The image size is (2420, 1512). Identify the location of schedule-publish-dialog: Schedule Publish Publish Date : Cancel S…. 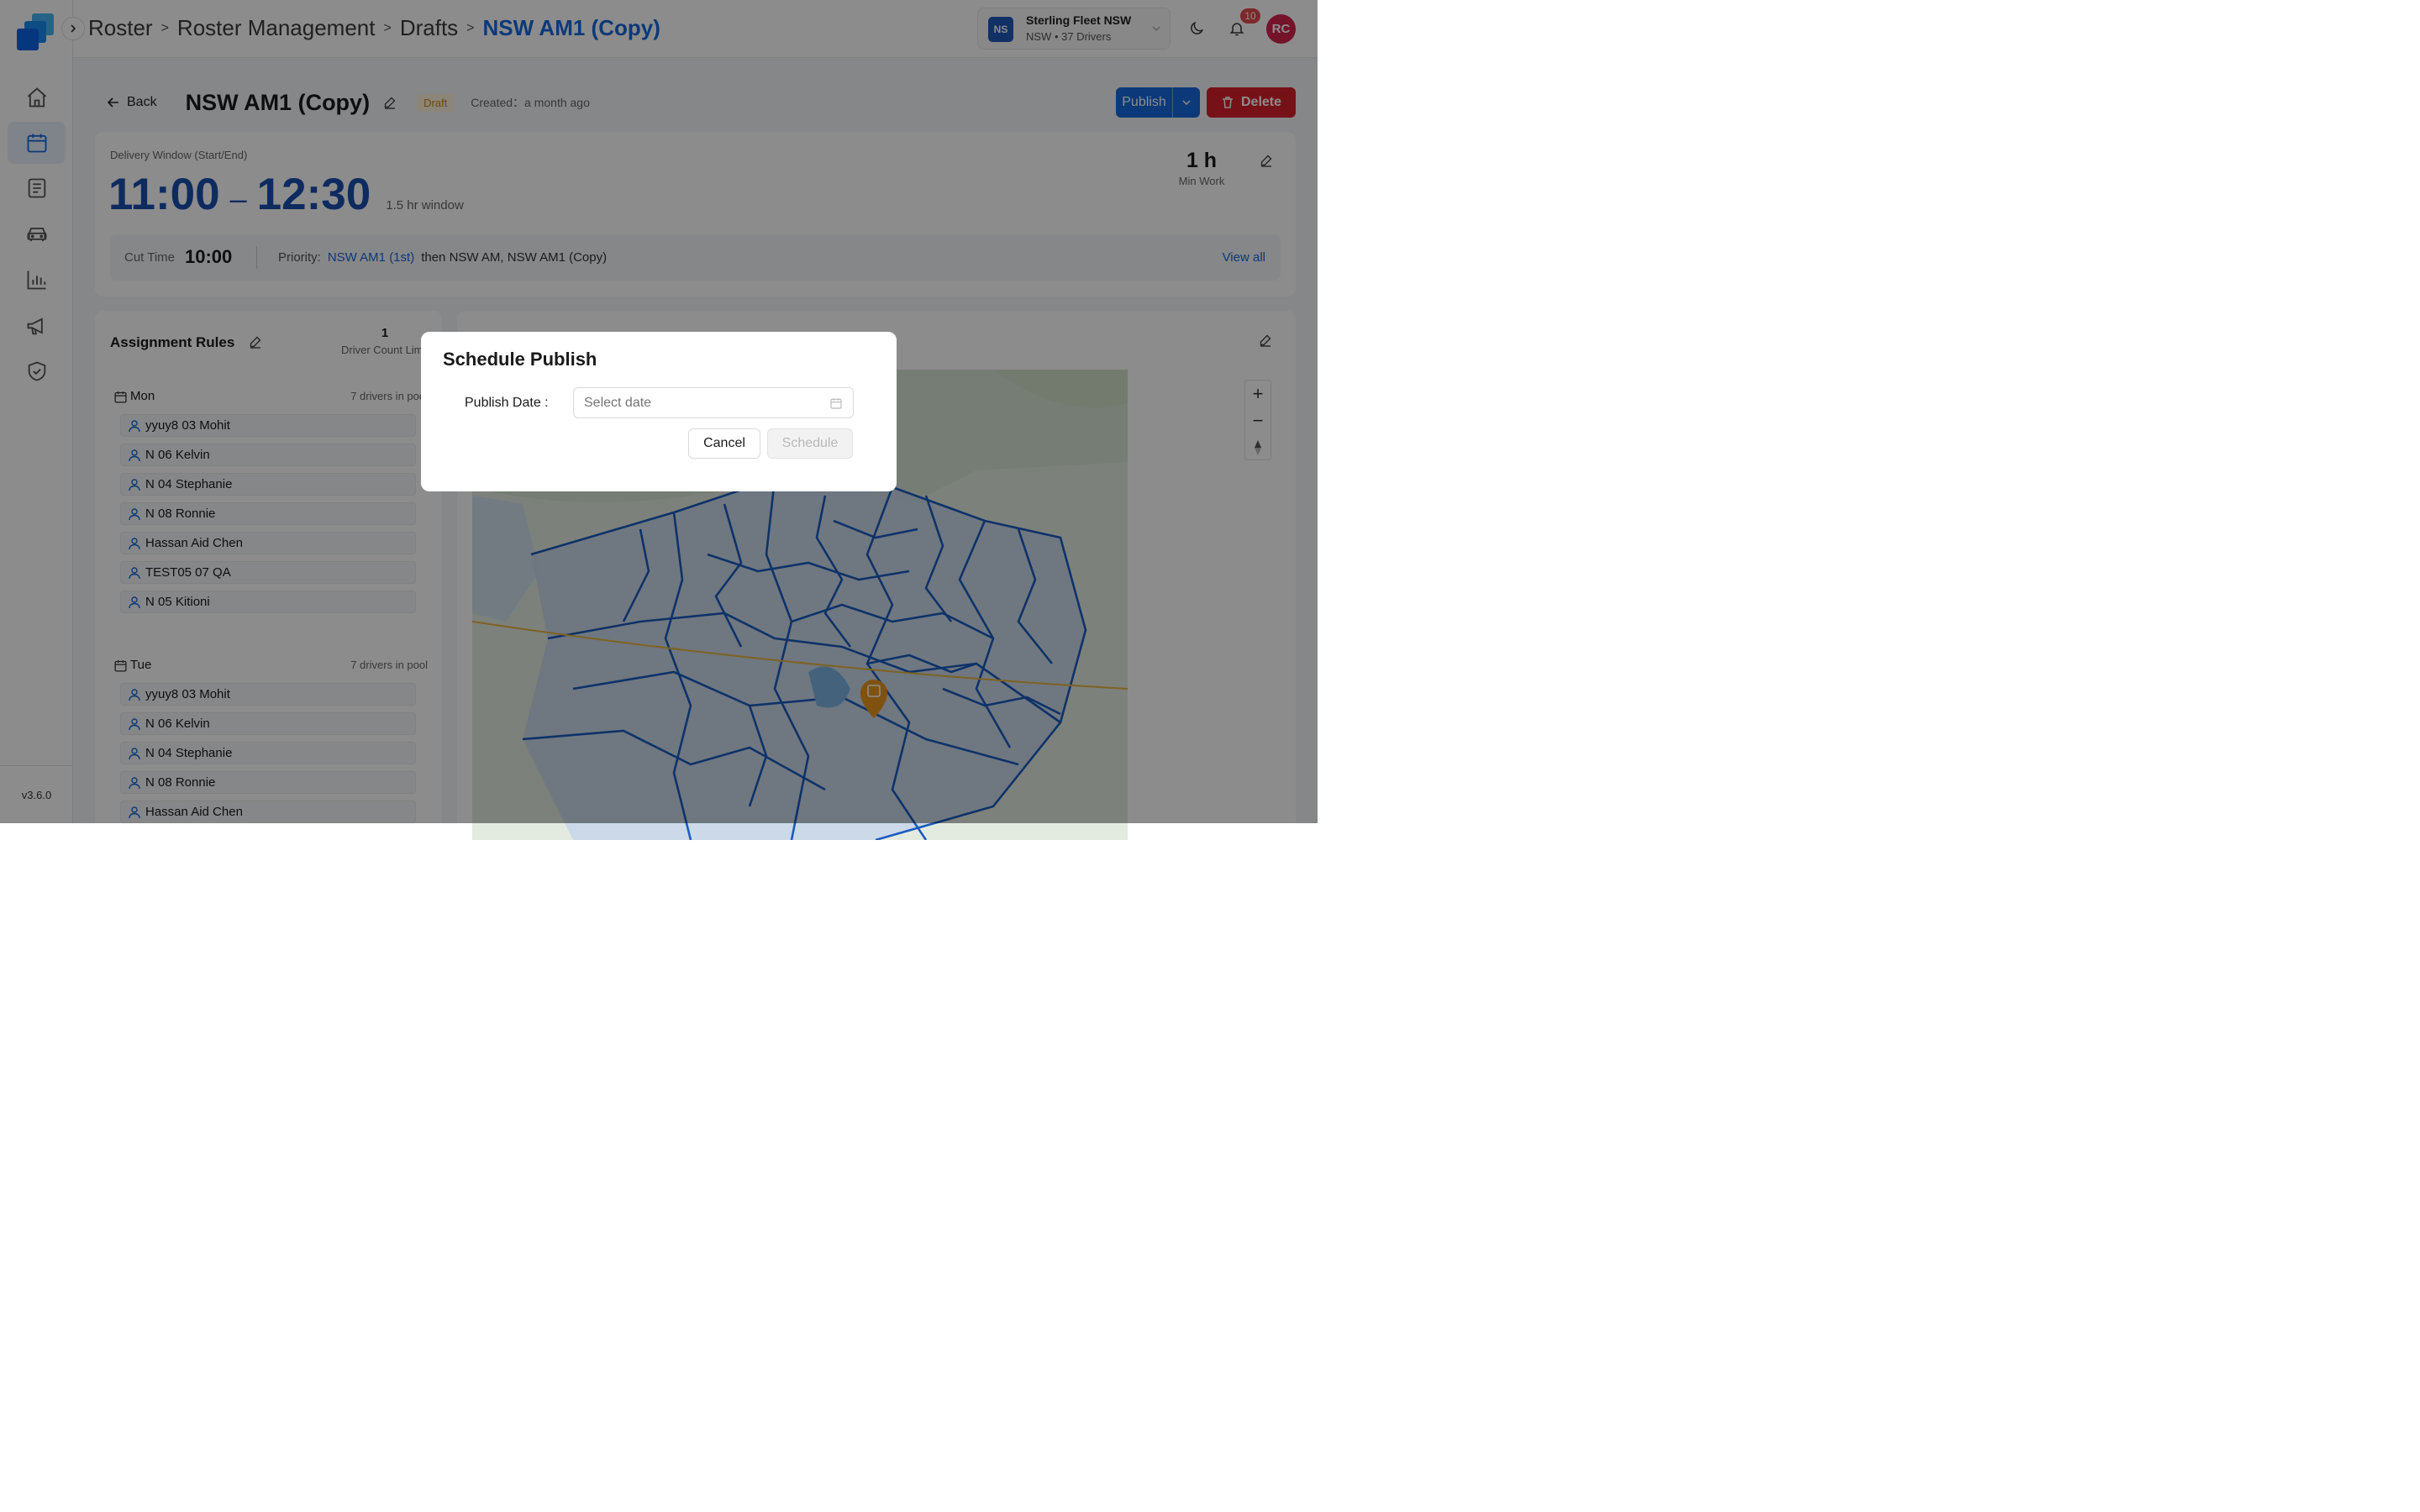
(659, 411).